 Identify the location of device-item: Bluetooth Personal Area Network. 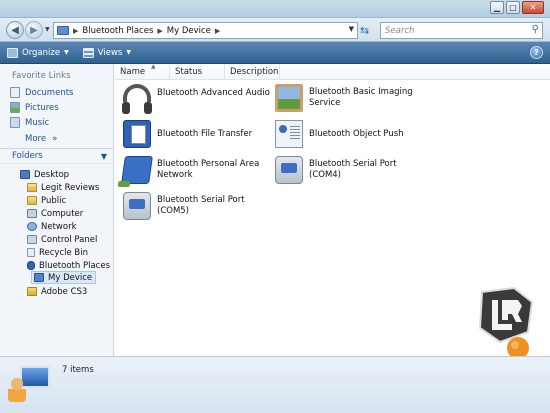
(197, 170).